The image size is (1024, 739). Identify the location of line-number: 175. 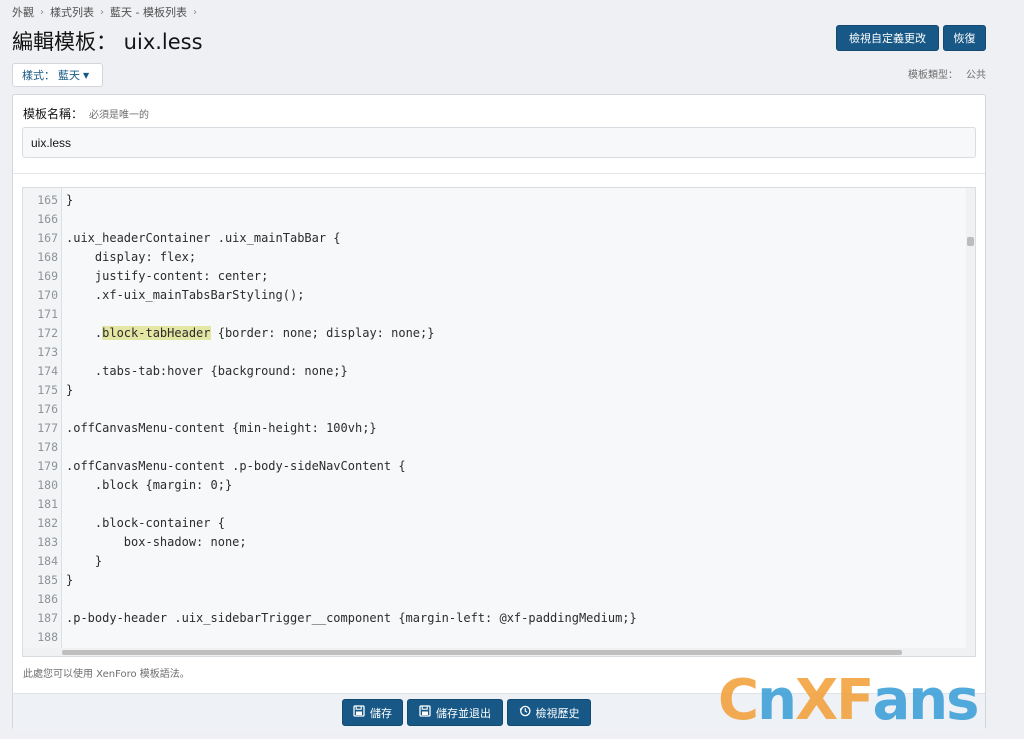
(47, 390).